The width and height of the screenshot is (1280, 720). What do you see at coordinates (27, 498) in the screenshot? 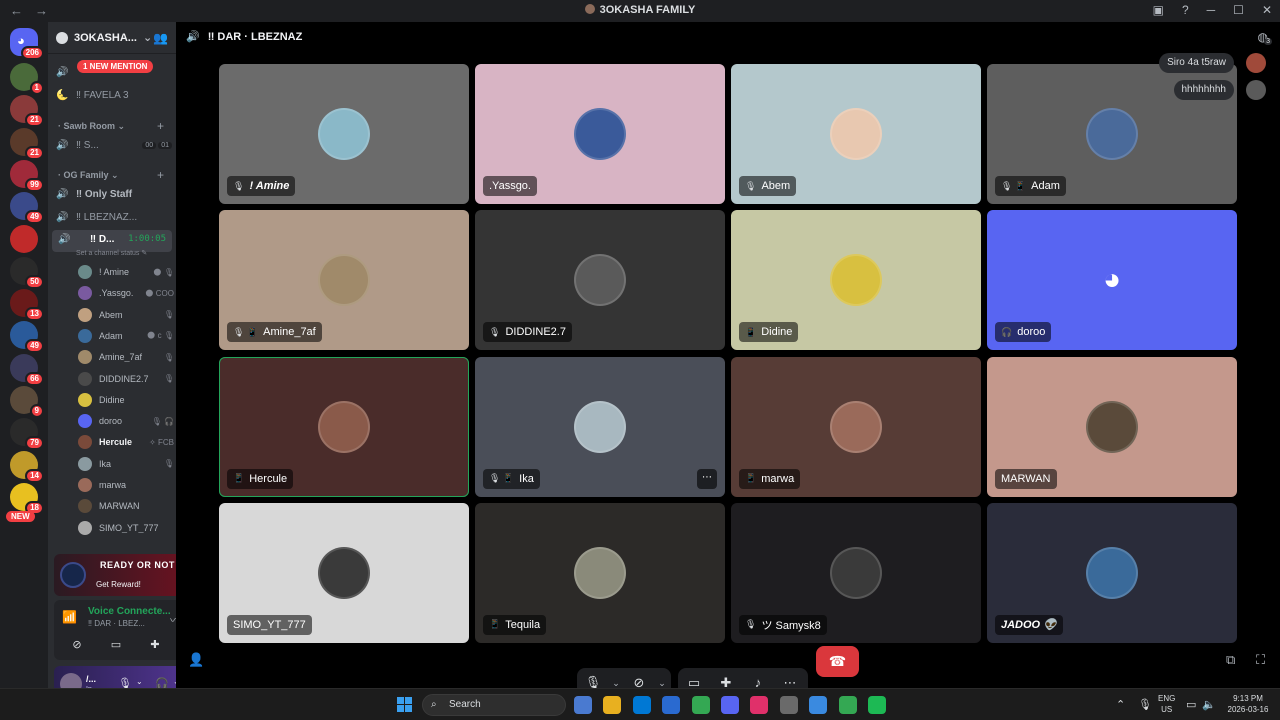
I see `server-icon: 18` at bounding box center [27, 498].